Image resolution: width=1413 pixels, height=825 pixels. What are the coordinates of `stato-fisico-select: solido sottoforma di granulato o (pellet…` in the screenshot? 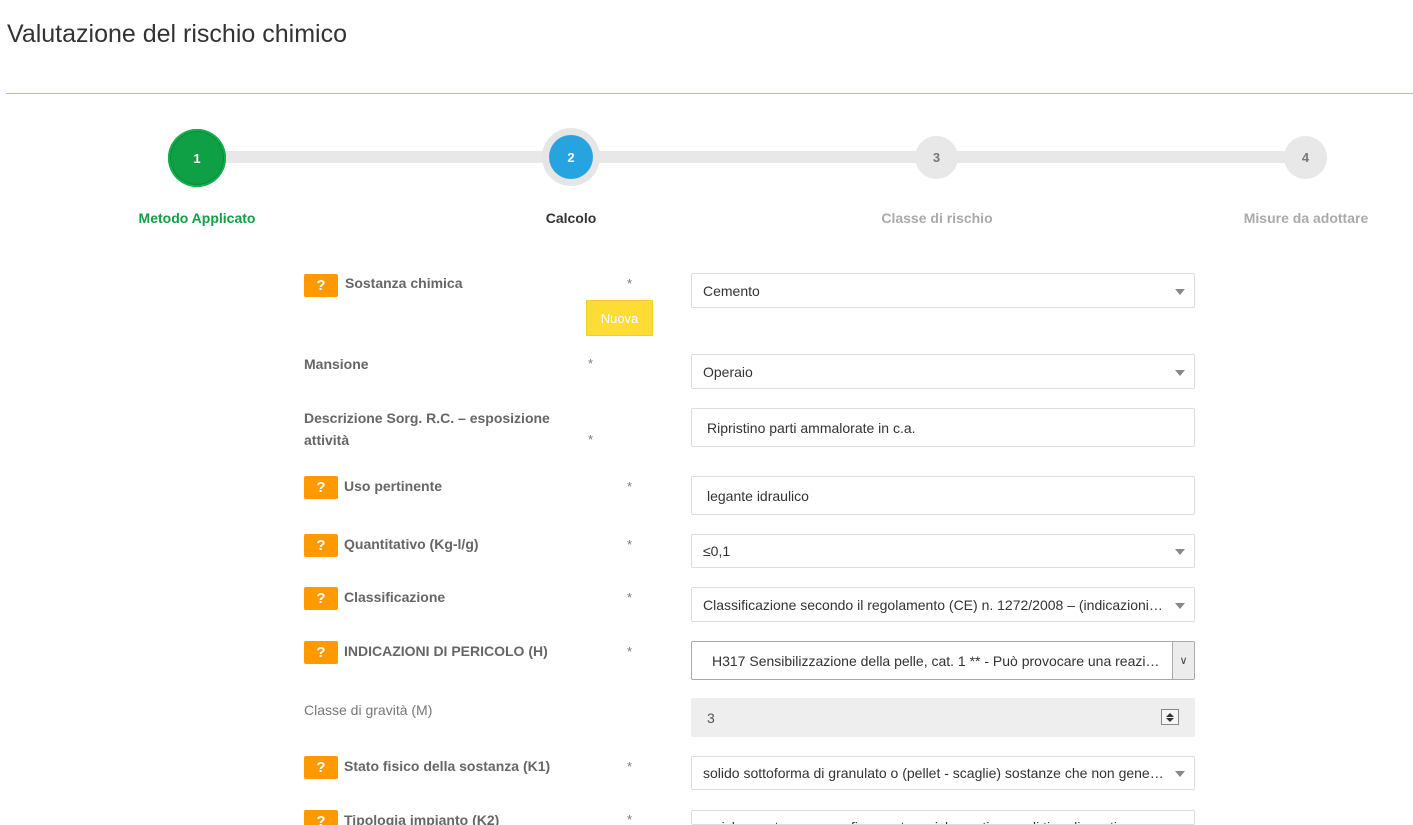 It's located at (943, 773).